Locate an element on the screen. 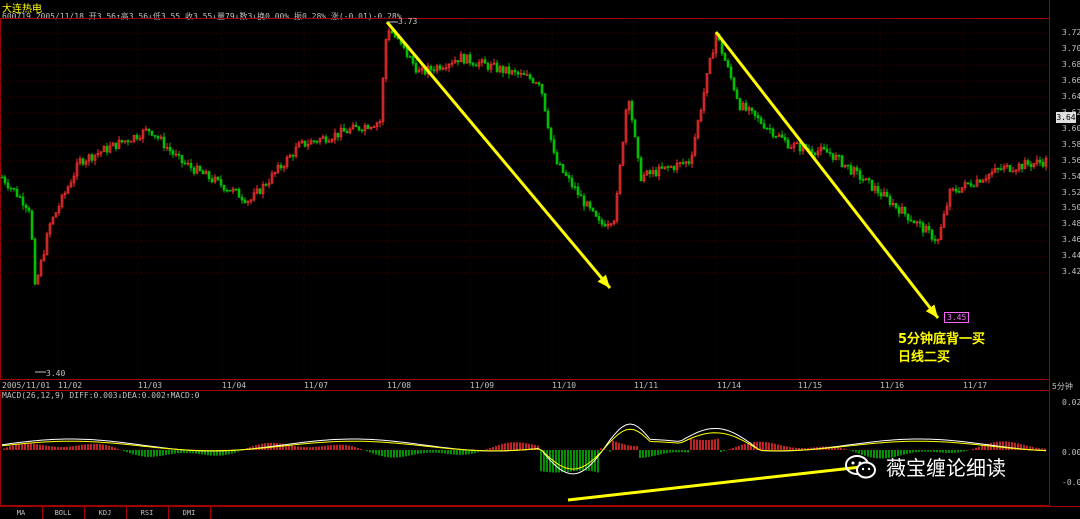 The height and width of the screenshot is (519, 1080). last-low-marker: 3.45 is located at coordinates (957, 317).